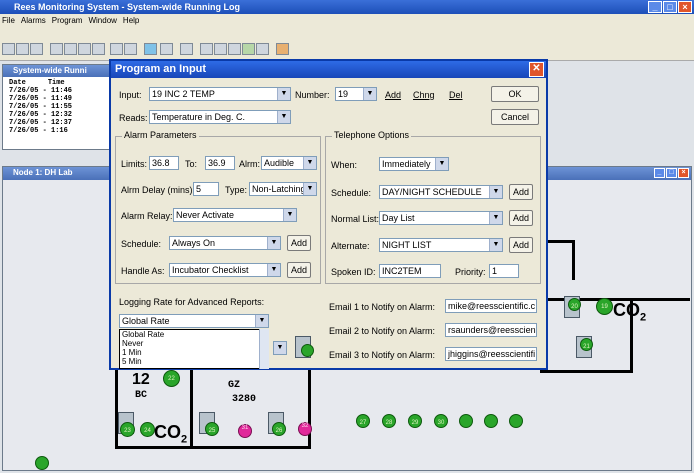 The width and height of the screenshot is (694, 473). What do you see at coordinates (289, 163) in the screenshot?
I see `alarm-mode-select: Audible ▼` at bounding box center [289, 163].